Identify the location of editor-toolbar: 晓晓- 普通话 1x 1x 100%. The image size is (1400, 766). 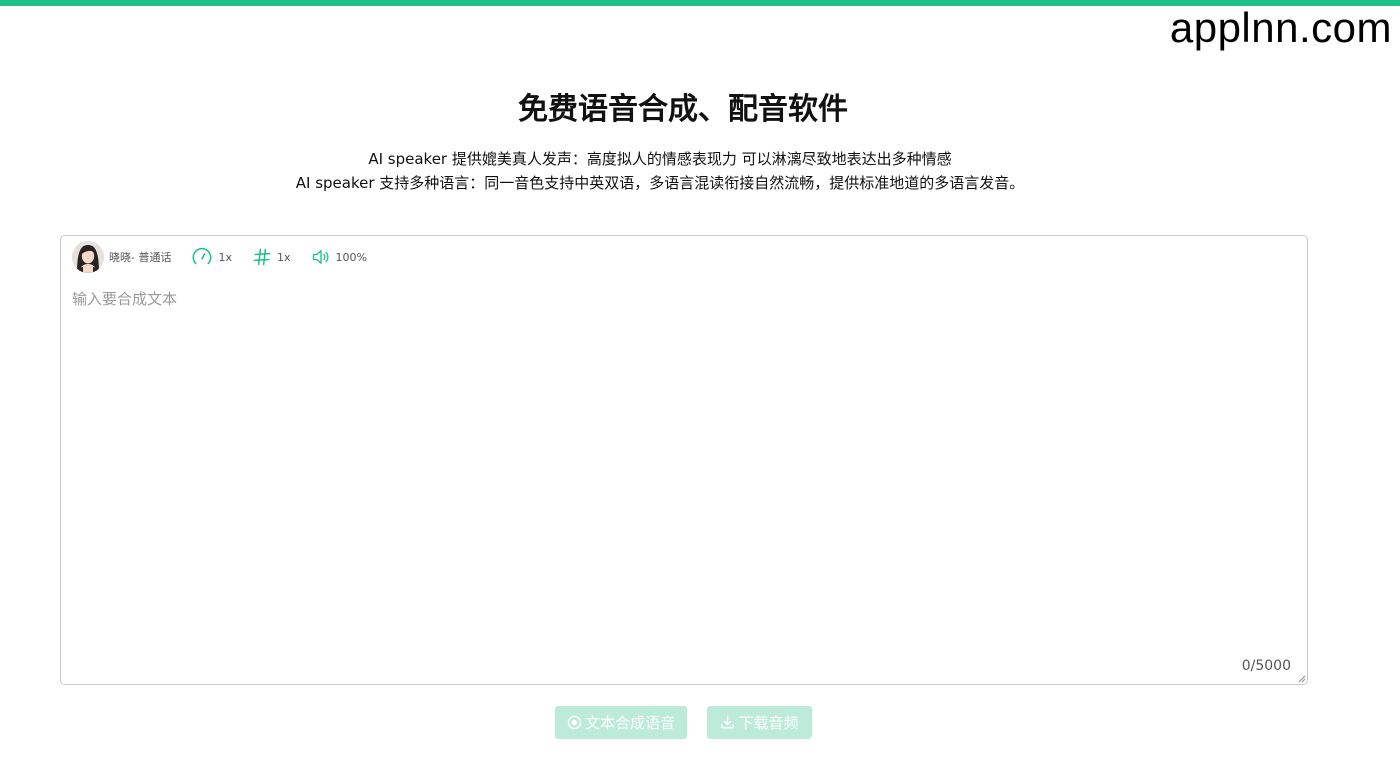
(229, 257).